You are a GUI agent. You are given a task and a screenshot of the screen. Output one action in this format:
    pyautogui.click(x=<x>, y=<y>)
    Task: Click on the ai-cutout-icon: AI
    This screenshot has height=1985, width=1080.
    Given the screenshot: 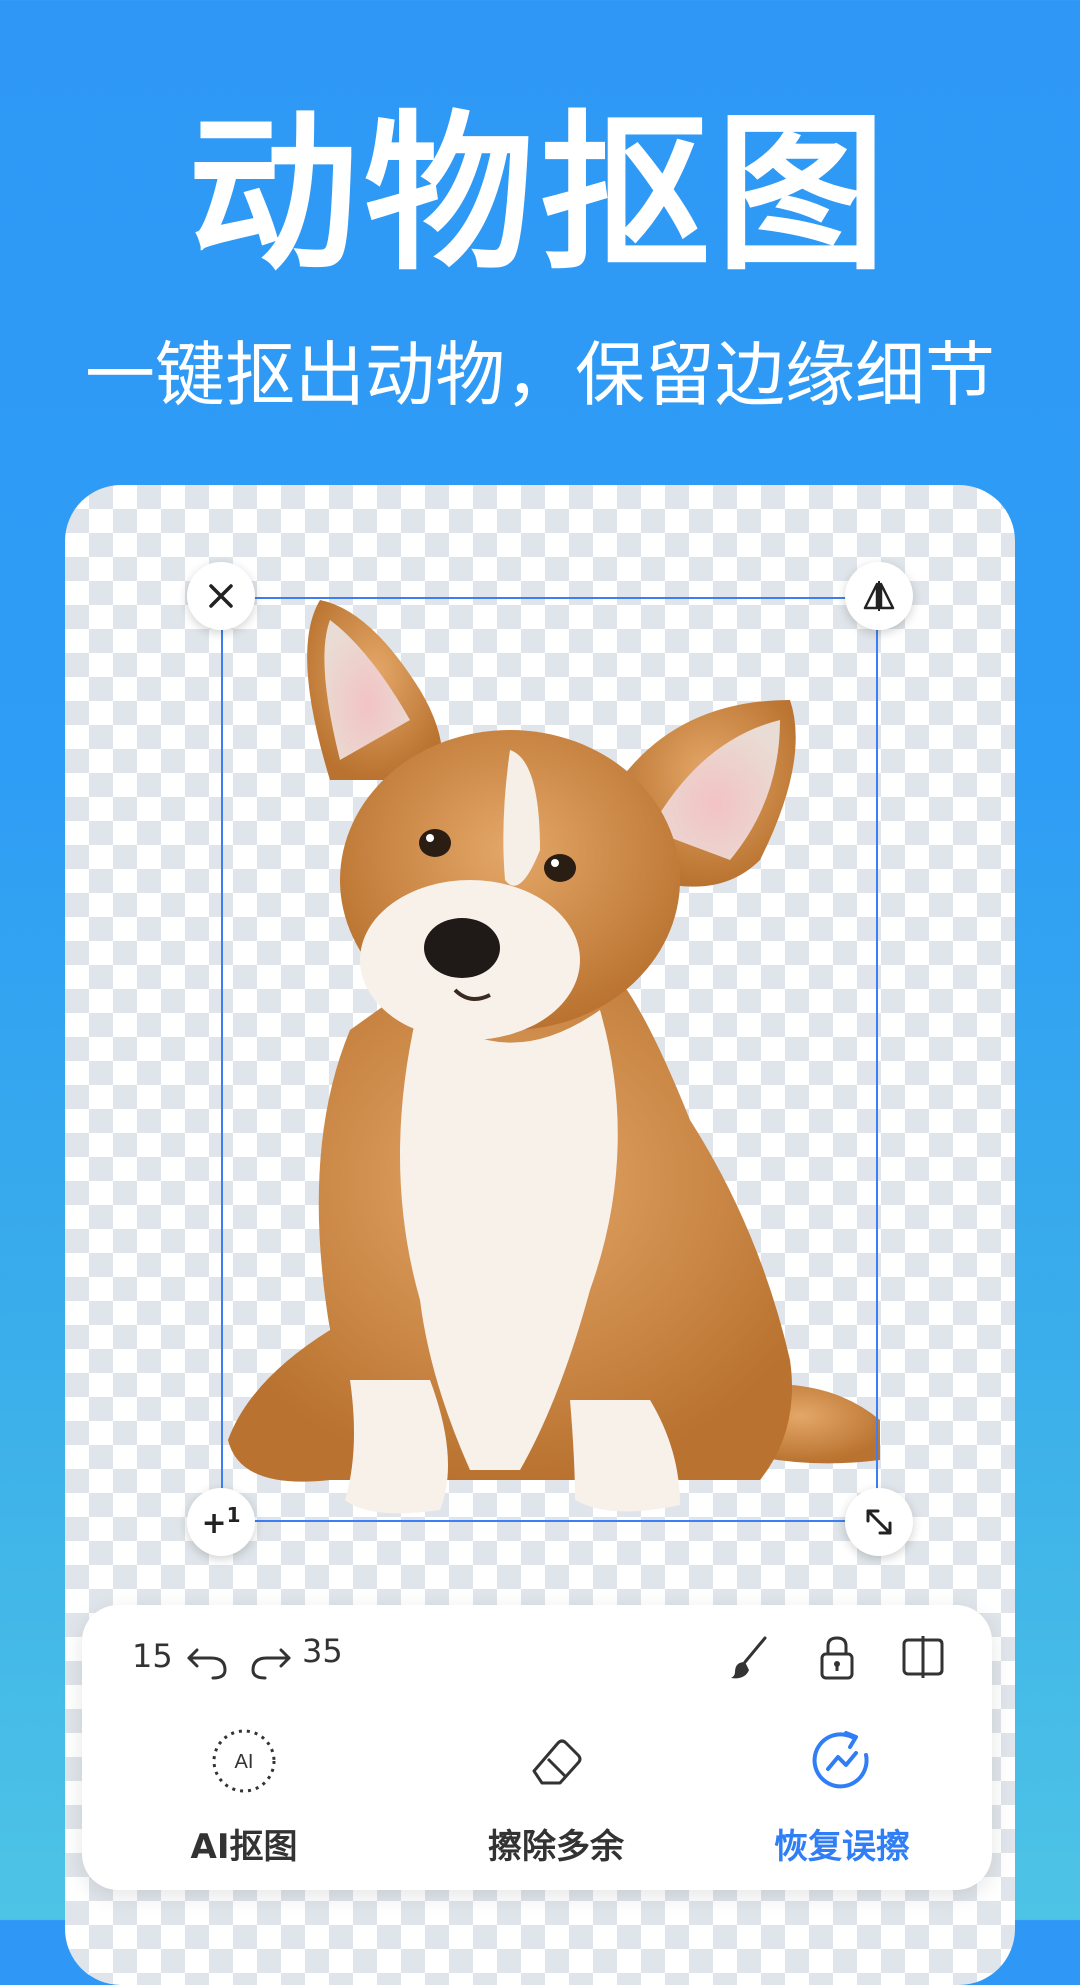 What is the action you would take?
    pyautogui.click(x=244, y=1761)
    